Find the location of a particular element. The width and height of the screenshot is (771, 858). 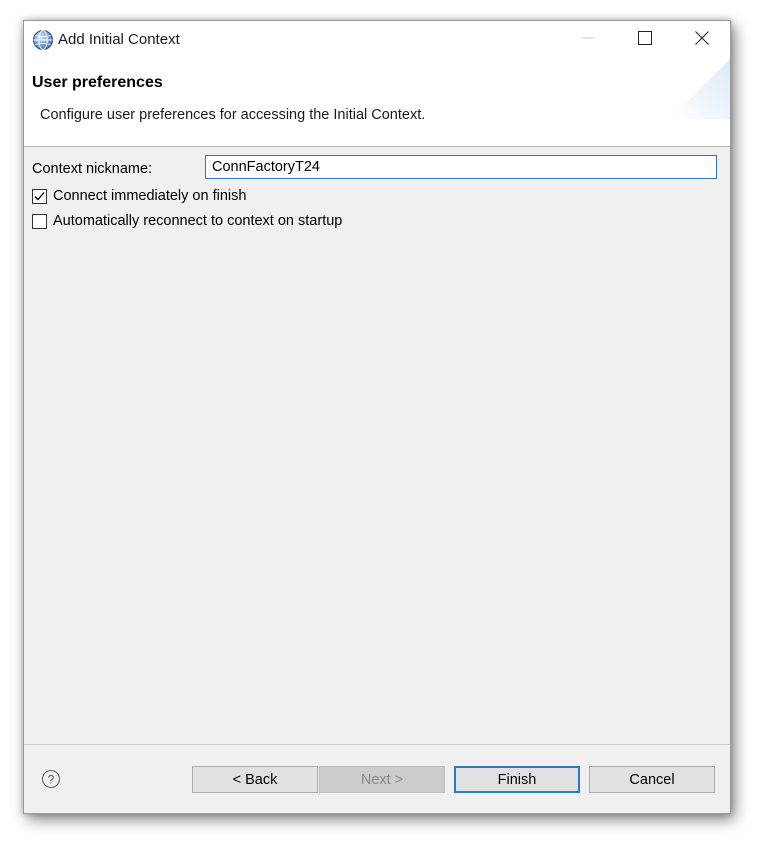

auto-reconnect-checkbox is located at coordinates (39, 221).